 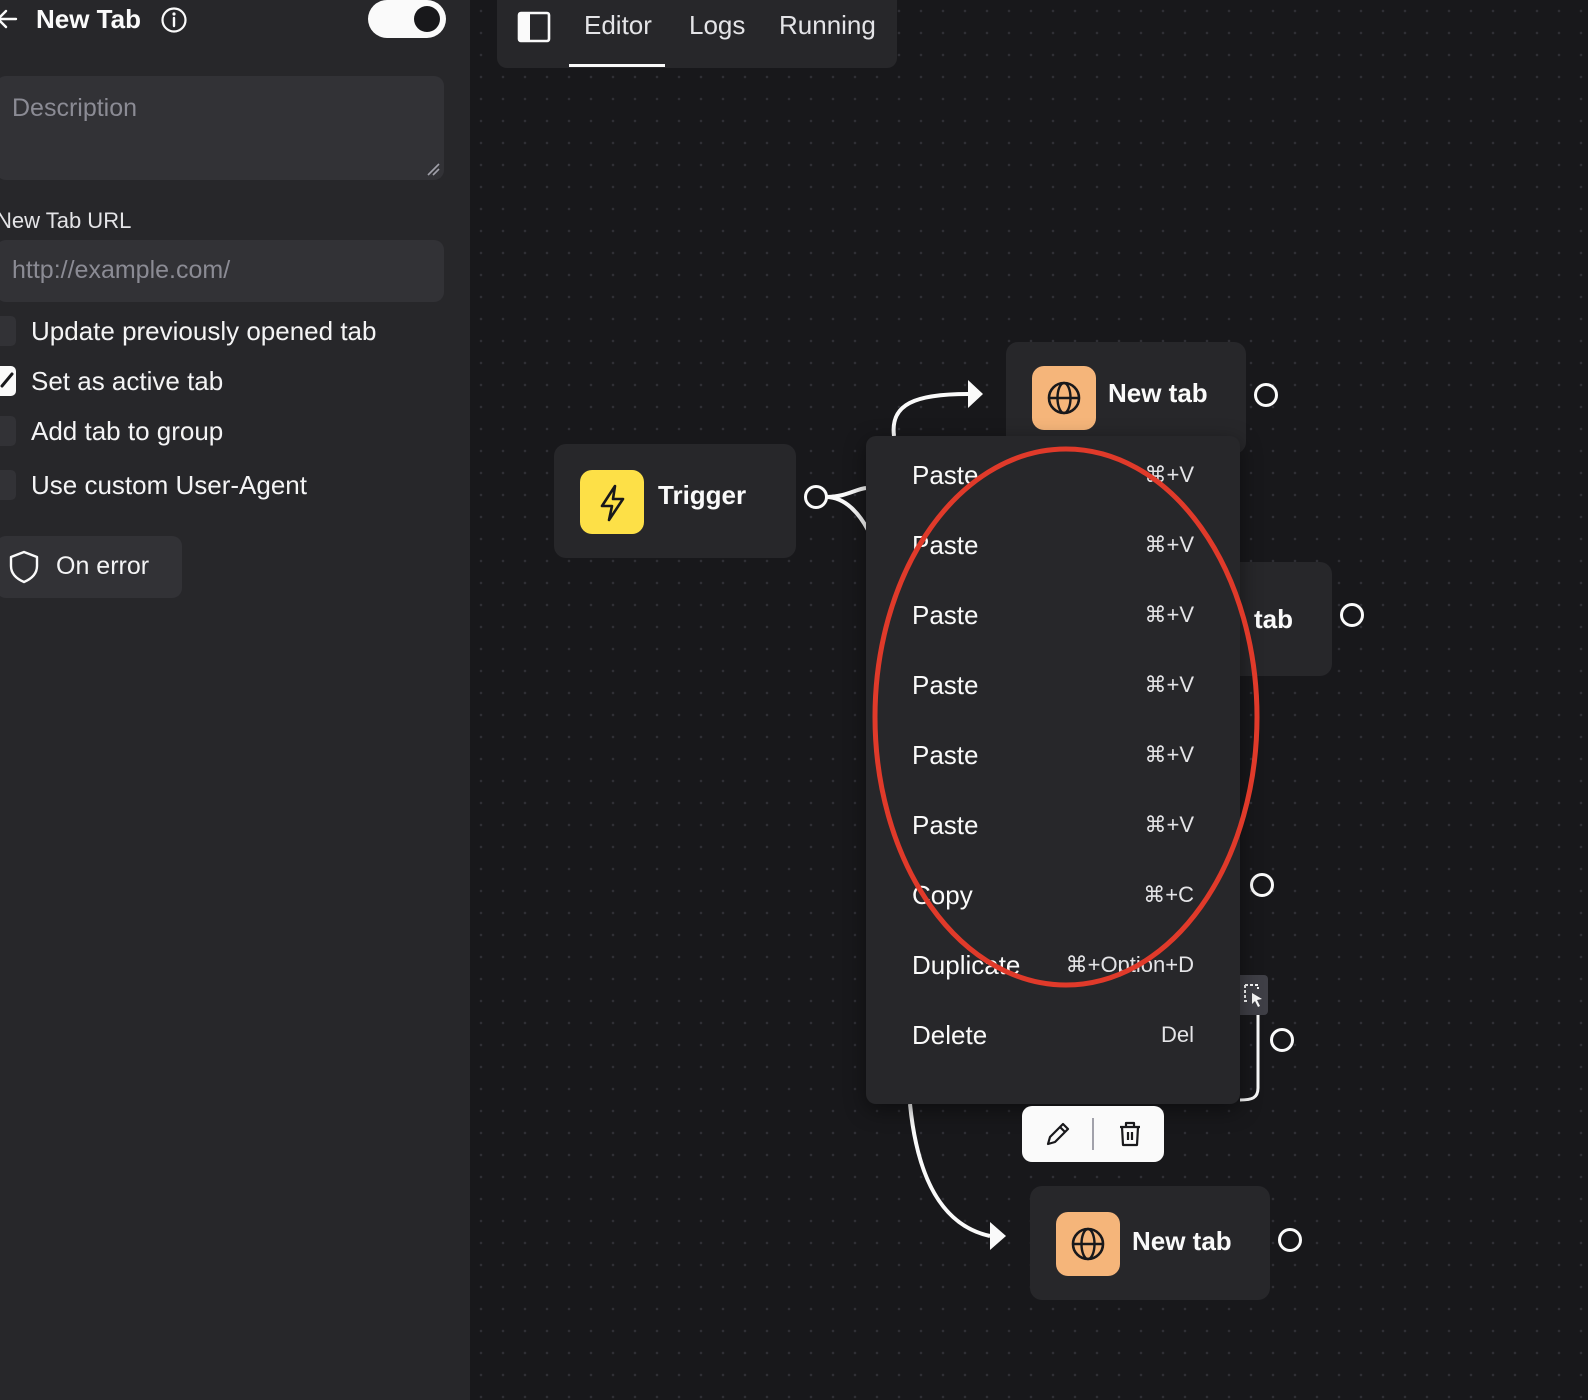 What do you see at coordinates (717, 25) in the screenshot?
I see `tab-logs: Logs` at bounding box center [717, 25].